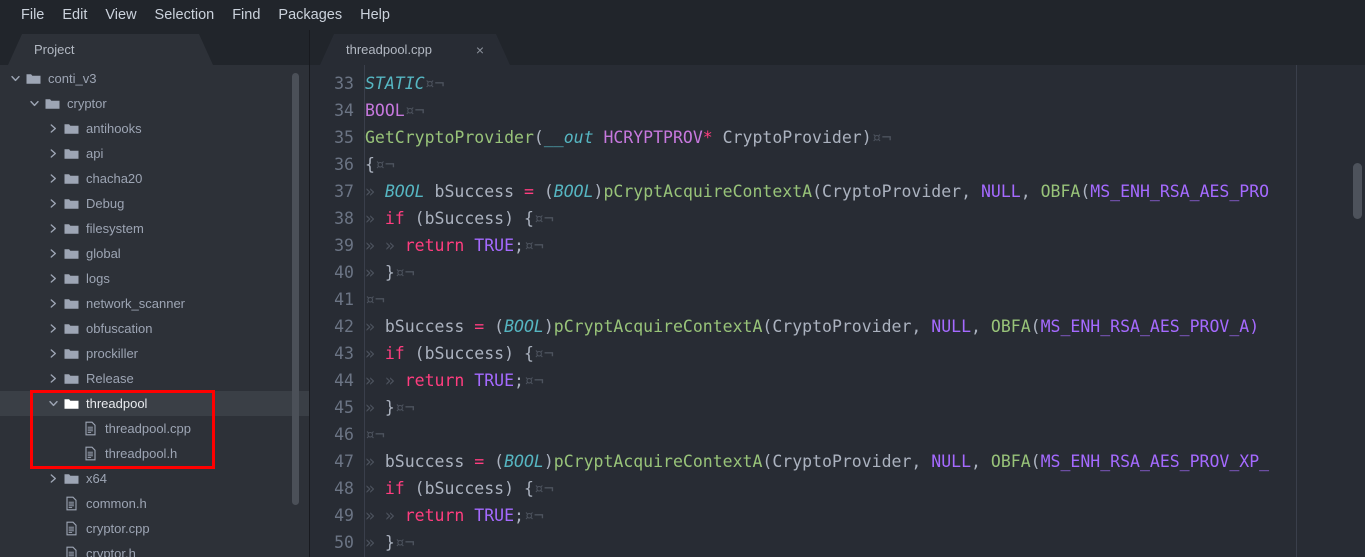 This screenshot has width=1365, height=557. Describe the element at coordinates (344, 191) in the screenshot. I see `line-number: 37` at that location.